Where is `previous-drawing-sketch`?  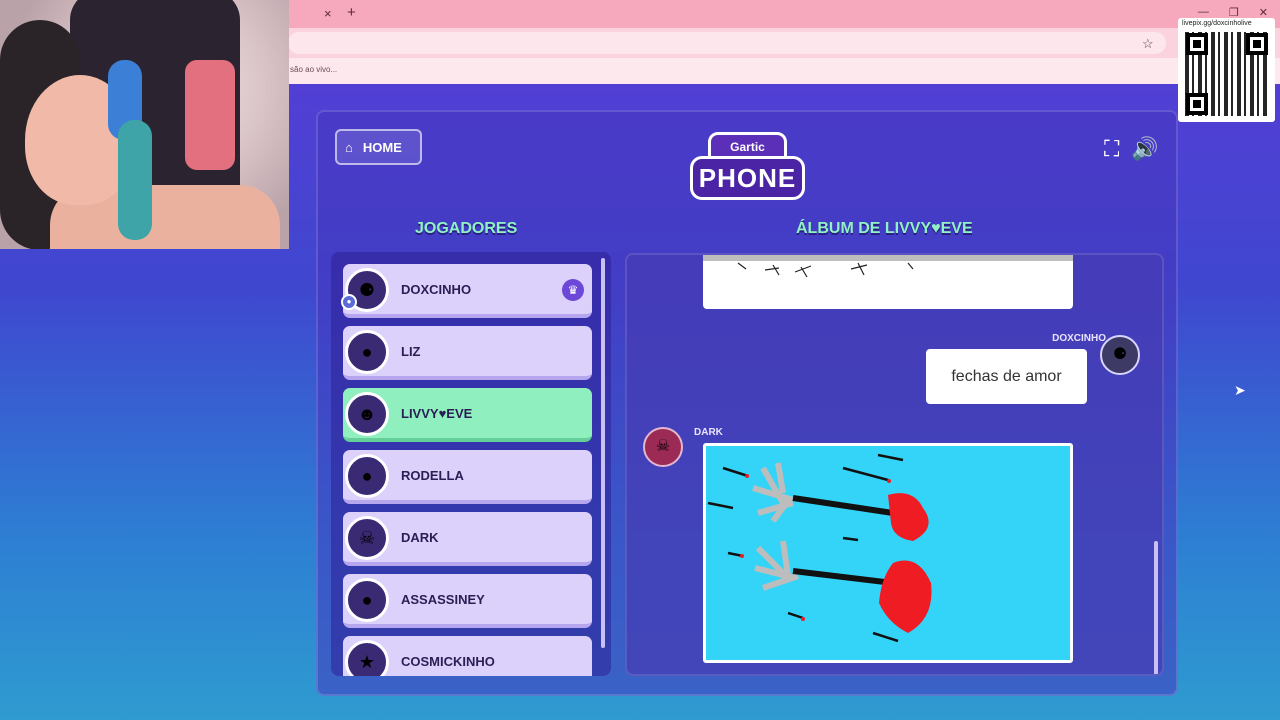
previous-drawing-sketch is located at coordinates (888, 266).